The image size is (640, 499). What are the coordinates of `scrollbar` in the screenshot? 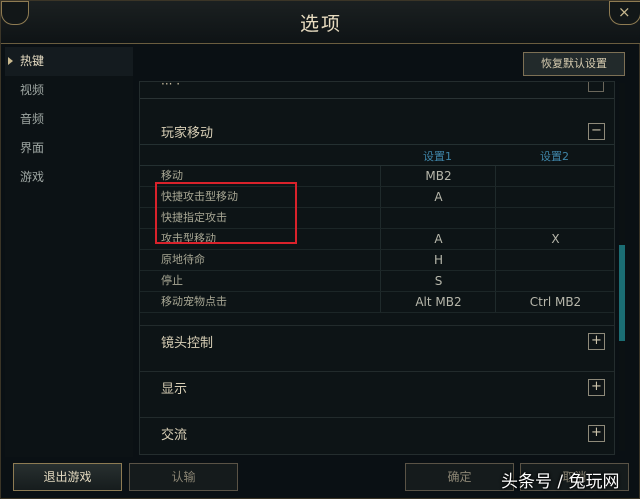 It's located at (622, 267).